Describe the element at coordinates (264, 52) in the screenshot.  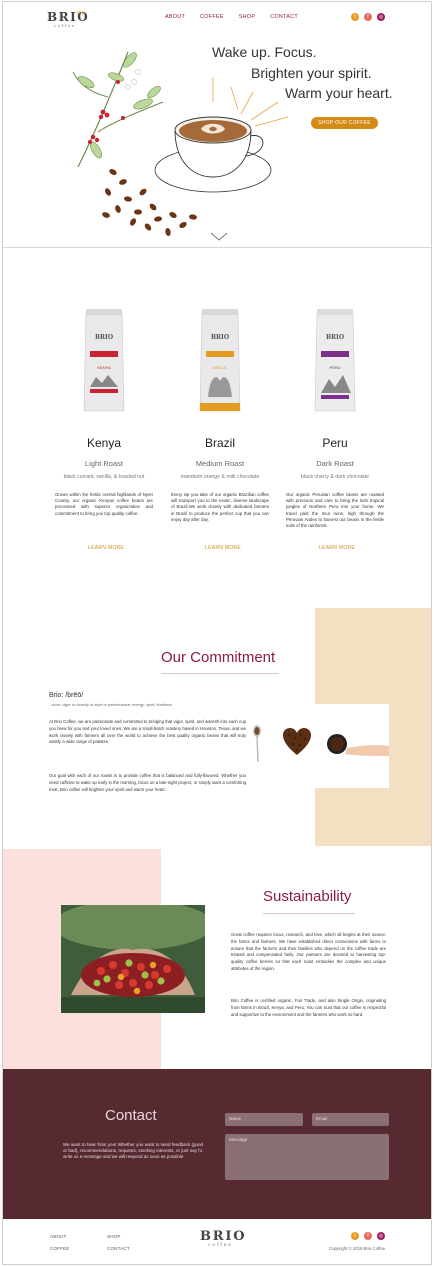
I see `hero-headline-1: Wake up. Focus.` at that location.